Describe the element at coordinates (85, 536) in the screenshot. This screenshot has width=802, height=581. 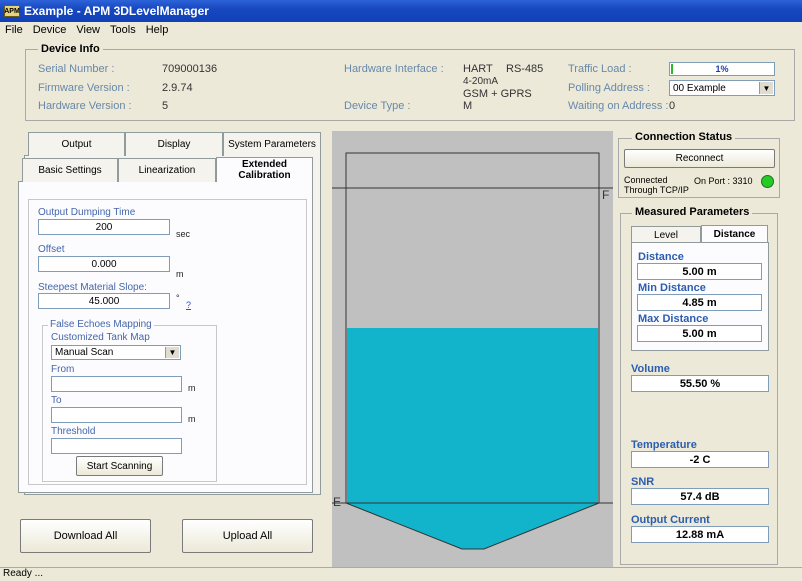
I see `download-all-button: Download All` at that location.